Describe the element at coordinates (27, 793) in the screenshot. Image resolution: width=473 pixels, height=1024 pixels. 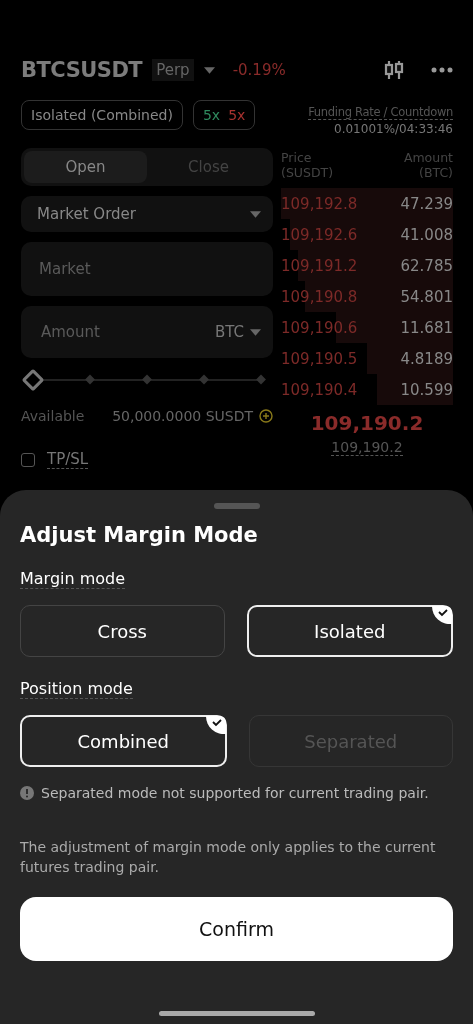
I see `warning-icon` at that location.